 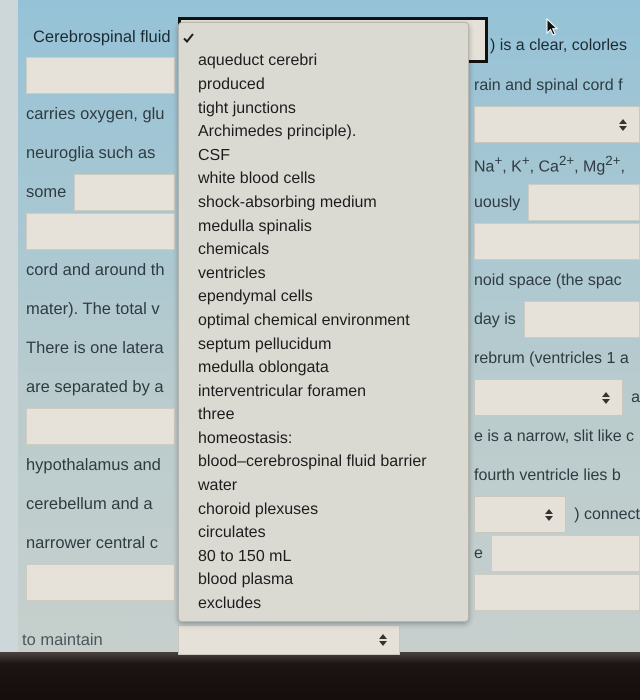 What do you see at coordinates (497, 202) in the screenshot?
I see `worksheet-text: uously` at bounding box center [497, 202].